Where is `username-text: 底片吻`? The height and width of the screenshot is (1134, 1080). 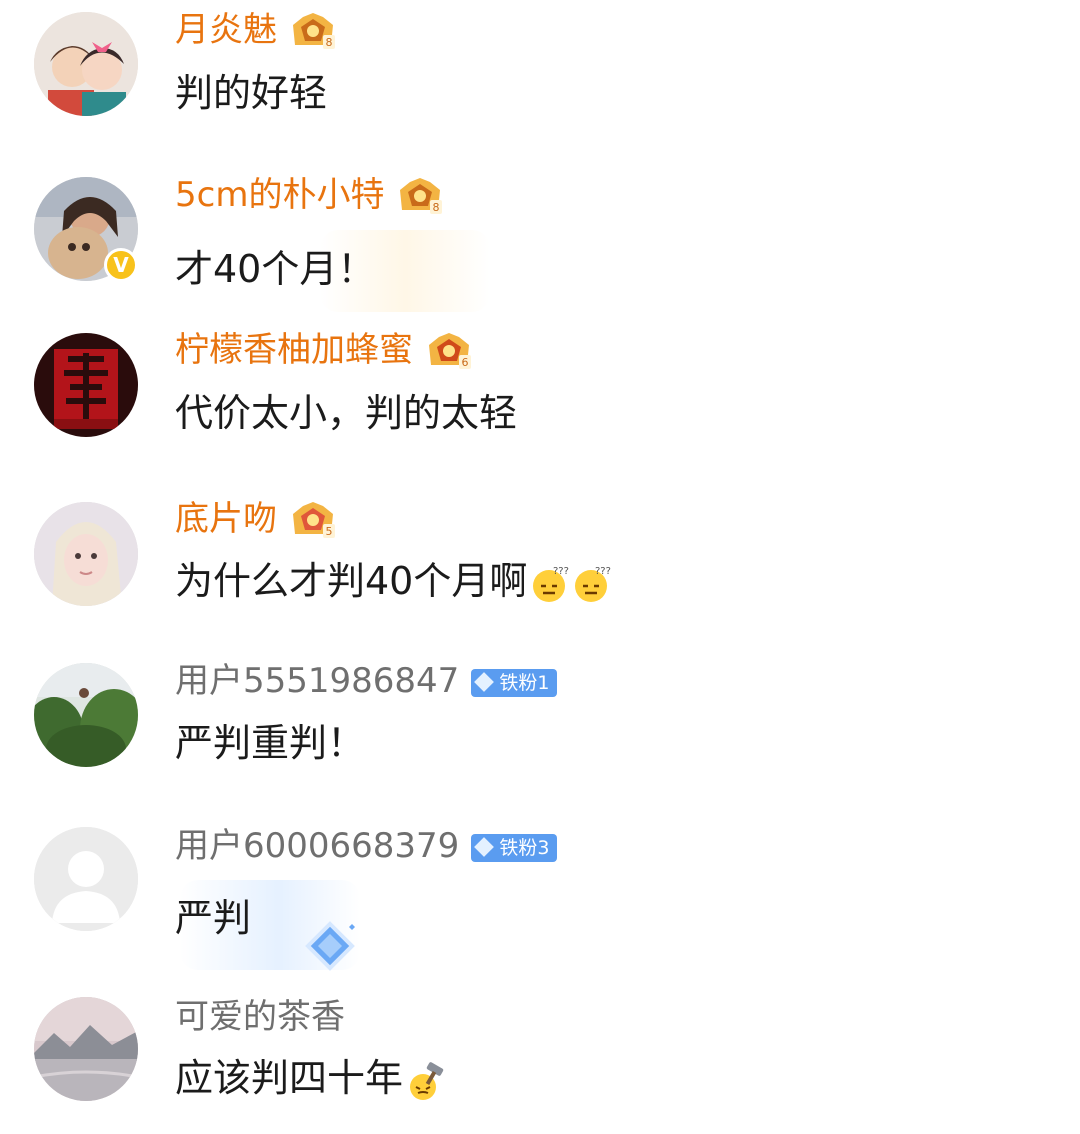 username-text: 底片吻 is located at coordinates (226, 519).